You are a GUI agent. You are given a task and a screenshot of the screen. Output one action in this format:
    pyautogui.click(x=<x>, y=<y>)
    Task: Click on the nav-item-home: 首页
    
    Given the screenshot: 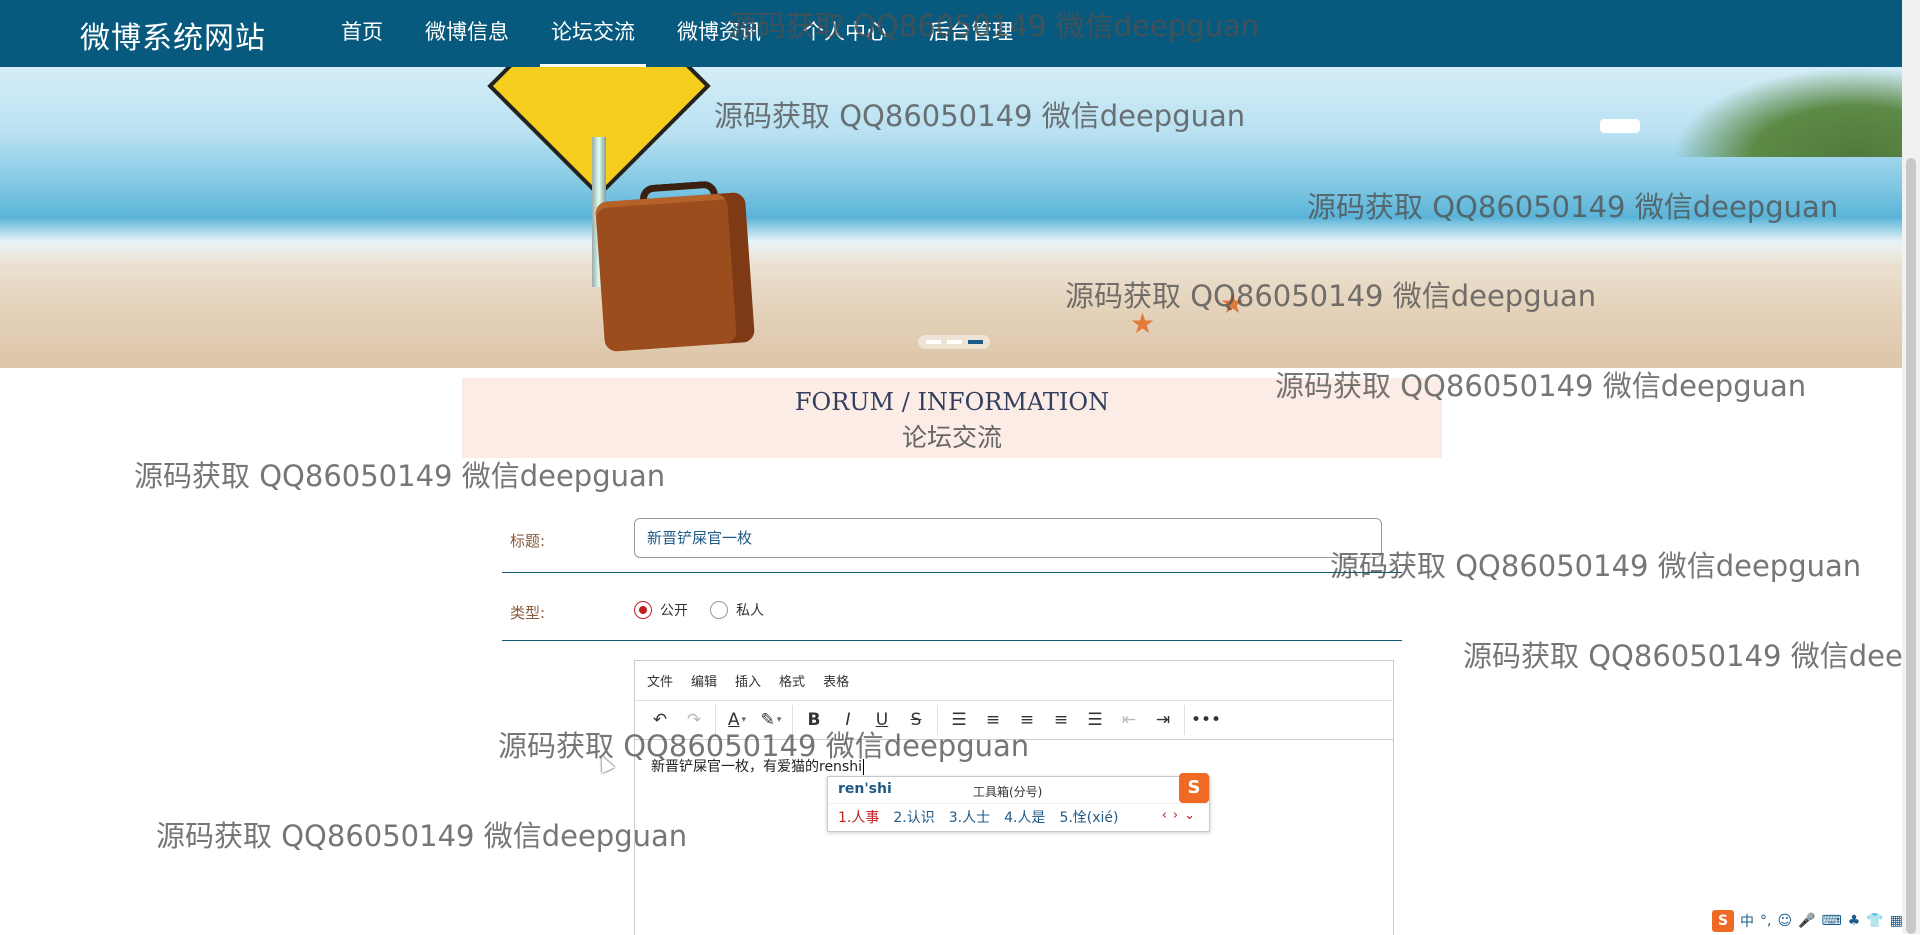 What is the action you would take?
    pyautogui.click(x=362, y=33)
    